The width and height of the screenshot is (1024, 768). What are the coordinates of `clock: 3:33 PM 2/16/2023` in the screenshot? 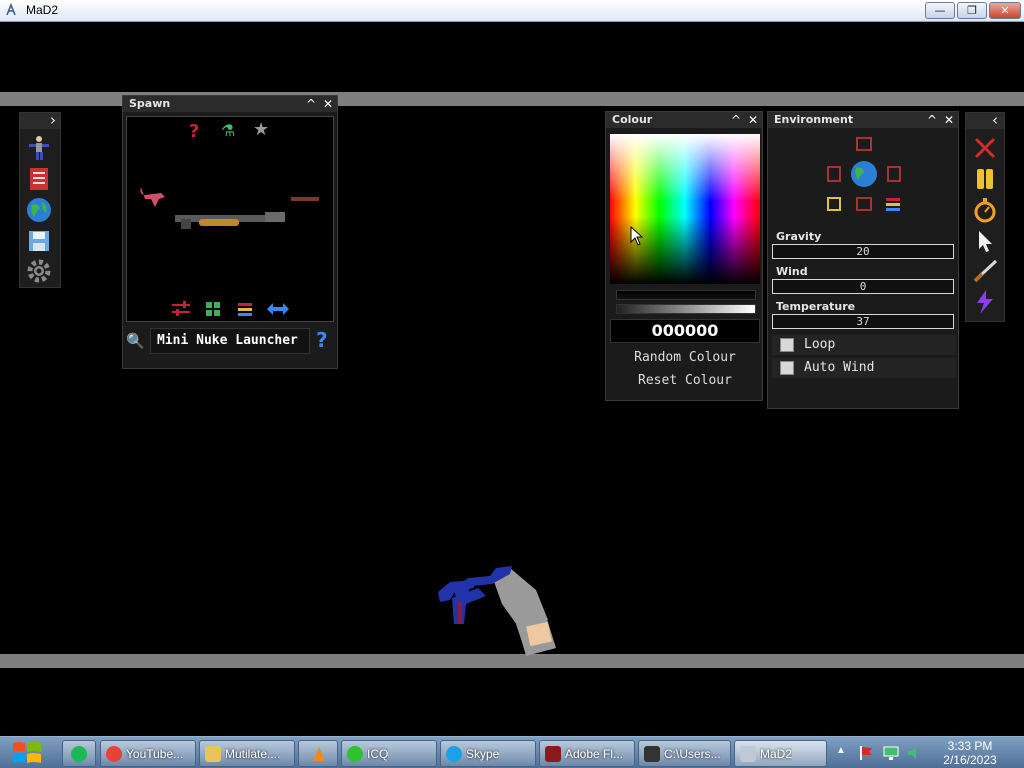 It's located at (970, 753).